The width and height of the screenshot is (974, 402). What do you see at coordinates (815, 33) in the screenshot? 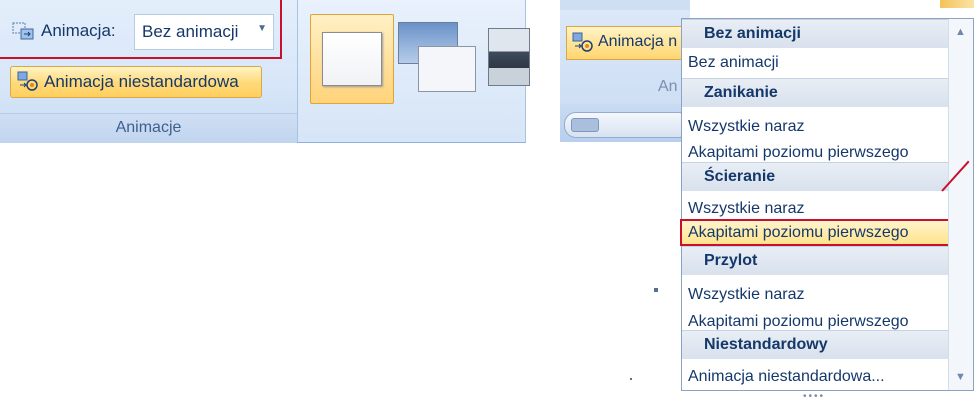
I see `dropdown-header: Bez animacji` at bounding box center [815, 33].